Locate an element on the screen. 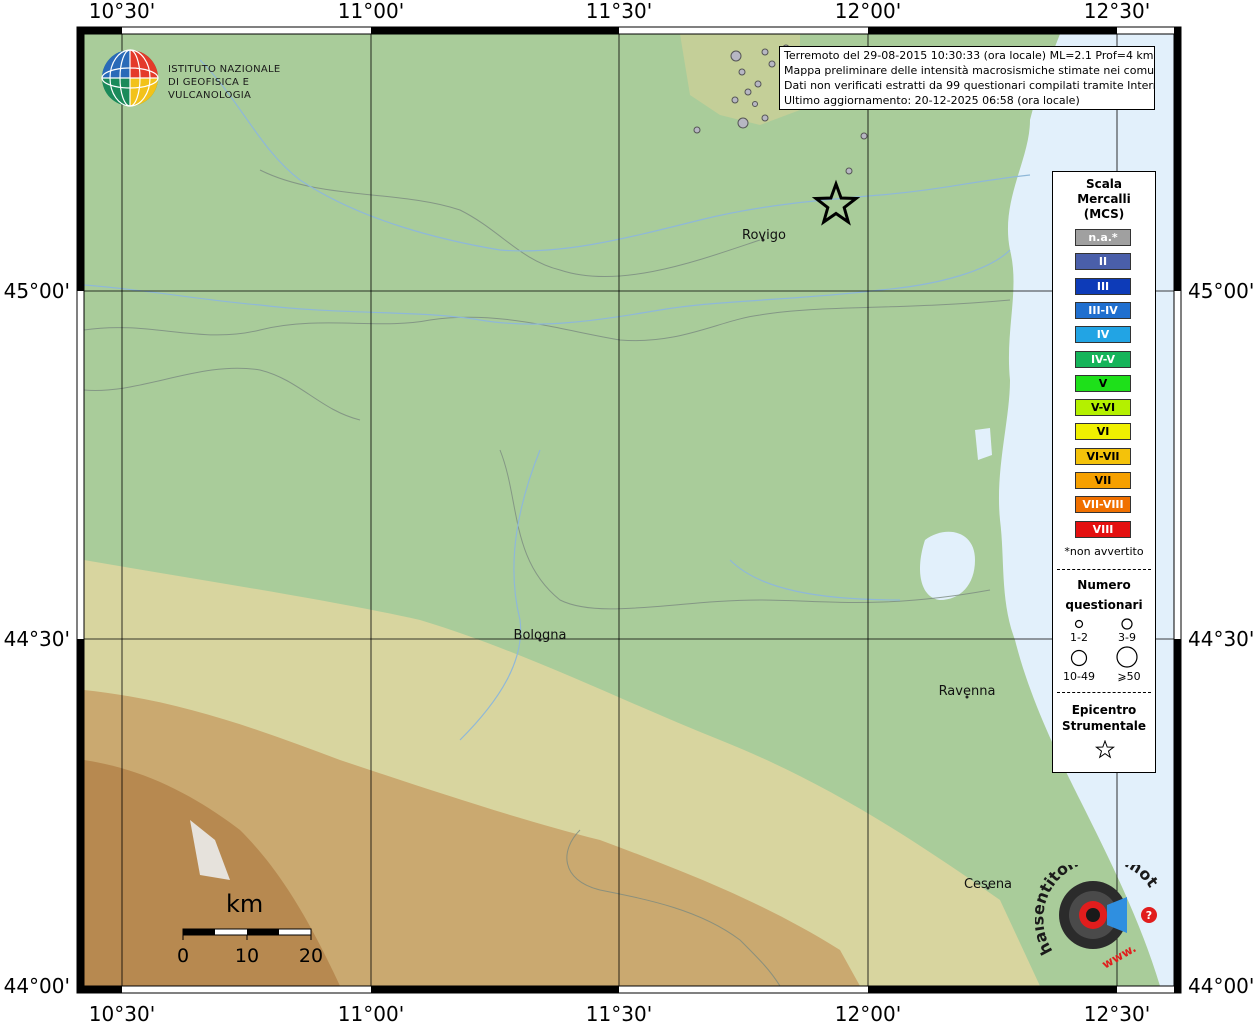 Image resolution: width=1256 pixels, height=1024 pixels. ingv-name-line2: DI GEOFISICA E VULCANOLOGIA is located at coordinates (210, 89).